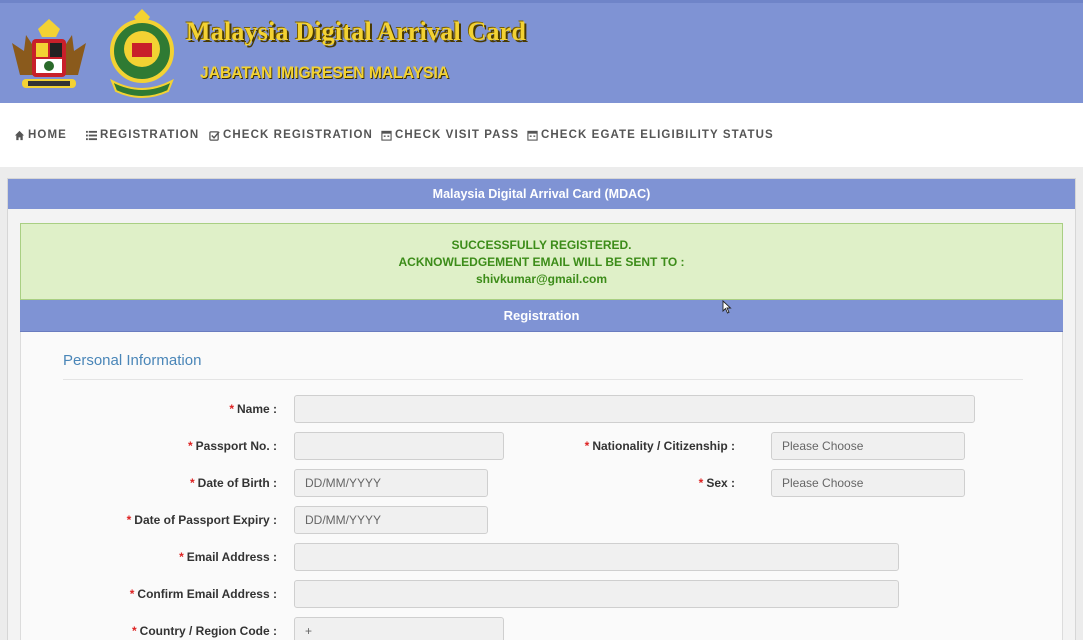 The height and width of the screenshot is (640, 1083). Describe the element at coordinates (457, 135) in the screenshot. I see `nav-check-visit-pass-label: CHECK VISIT PASS` at that location.